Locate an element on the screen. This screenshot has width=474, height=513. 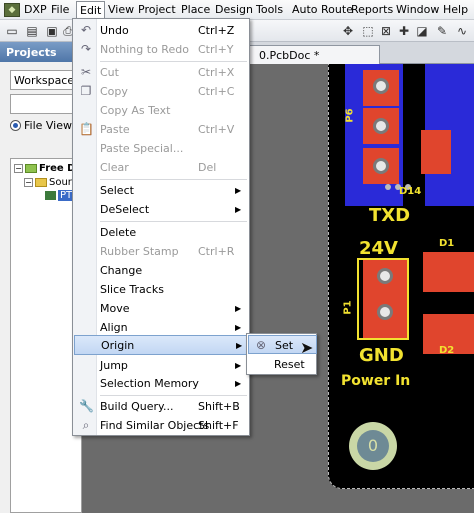
menu-item-rubber-stamp: Rubber Stamp Ctrl+R is located at coordinates (161, 251).